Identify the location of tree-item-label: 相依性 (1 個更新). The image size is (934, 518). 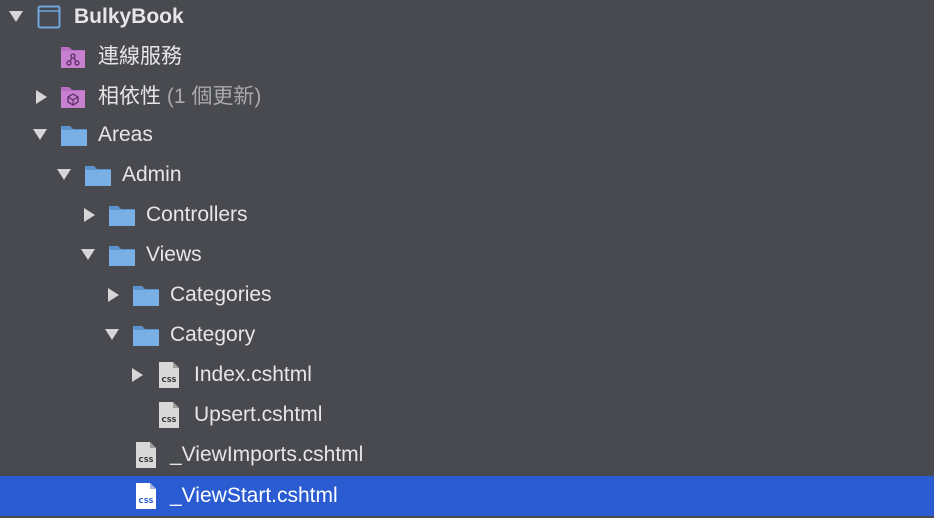
(179, 97).